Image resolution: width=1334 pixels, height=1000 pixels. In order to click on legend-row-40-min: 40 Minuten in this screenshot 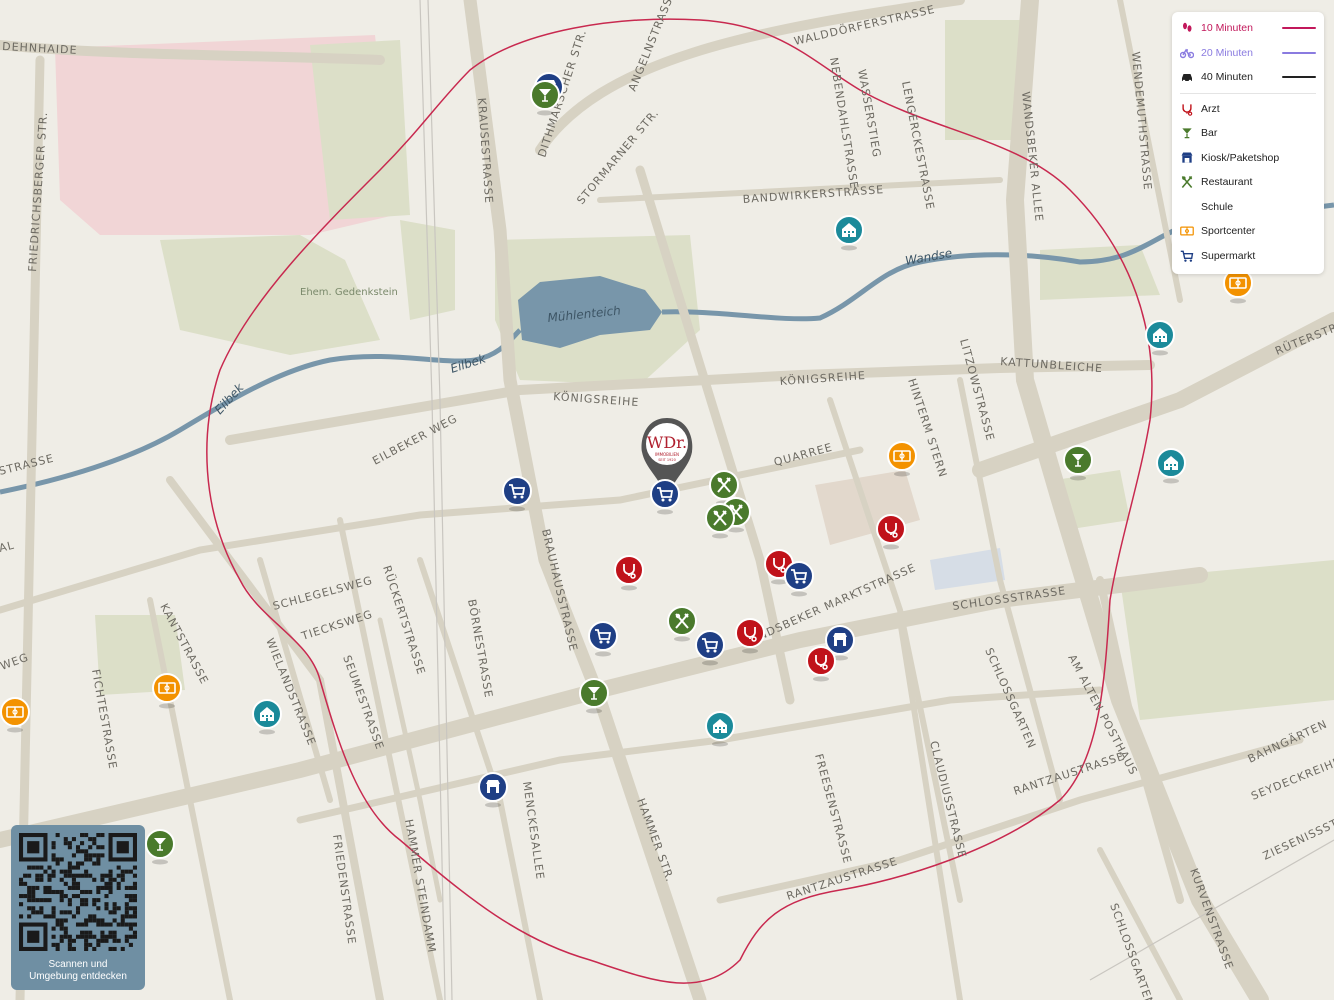, I will do `click(1248, 77)`.